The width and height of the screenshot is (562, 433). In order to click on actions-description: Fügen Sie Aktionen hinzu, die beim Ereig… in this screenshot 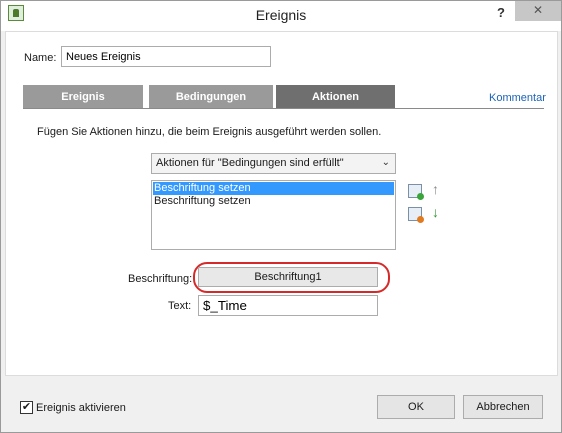, I will do `click(209, 132)`.